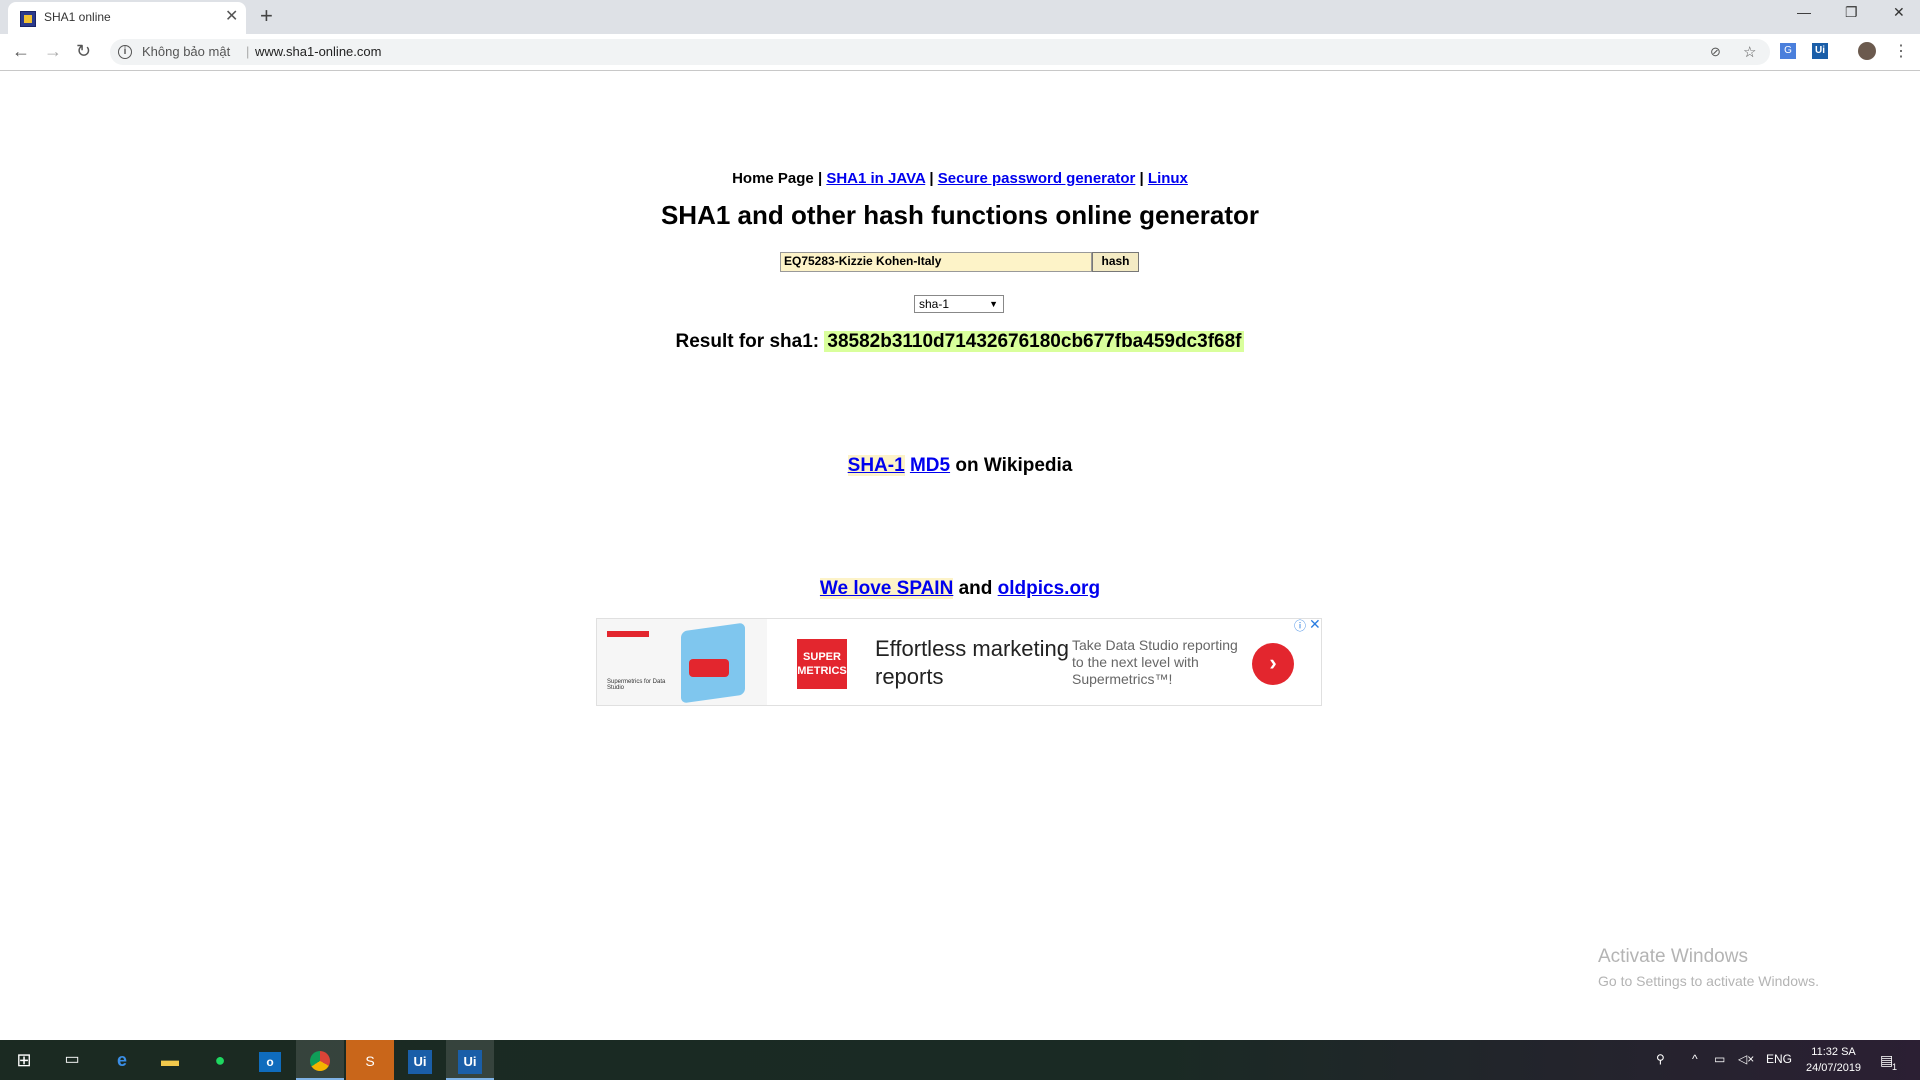 The image size is (1920, 1081). I want to click on and-text: and, so click(975, 588).